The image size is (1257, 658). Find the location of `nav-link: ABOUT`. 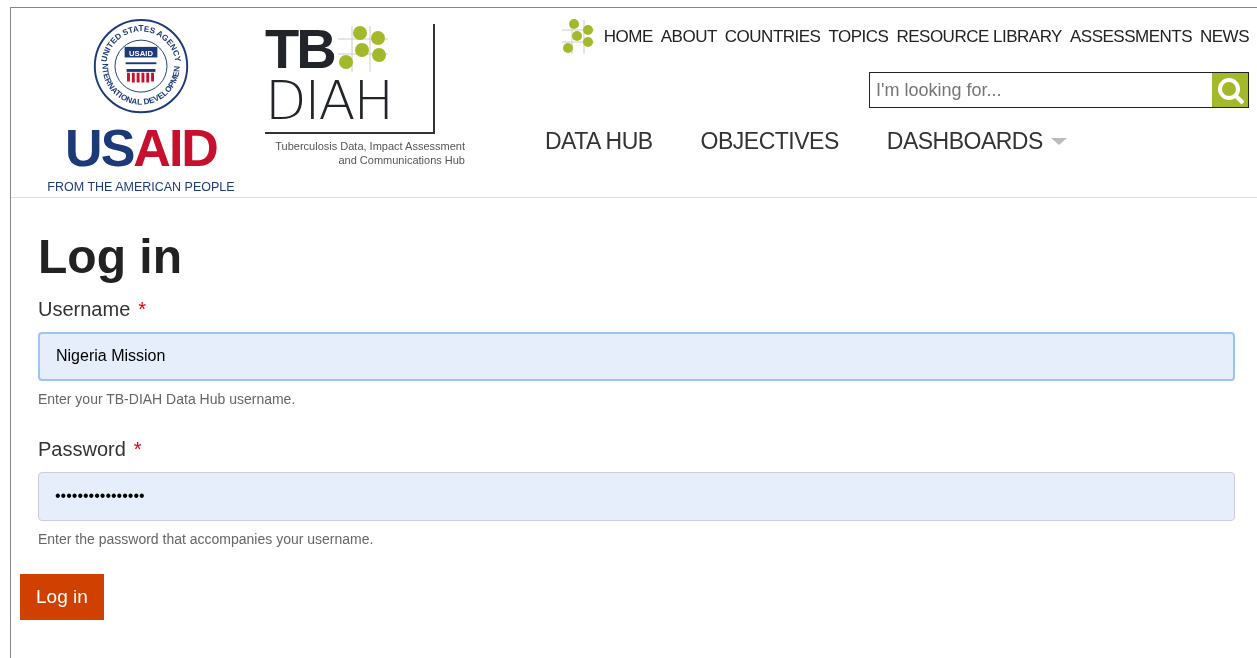

nav-link: ABOUT is located at coordinates (688, 37).